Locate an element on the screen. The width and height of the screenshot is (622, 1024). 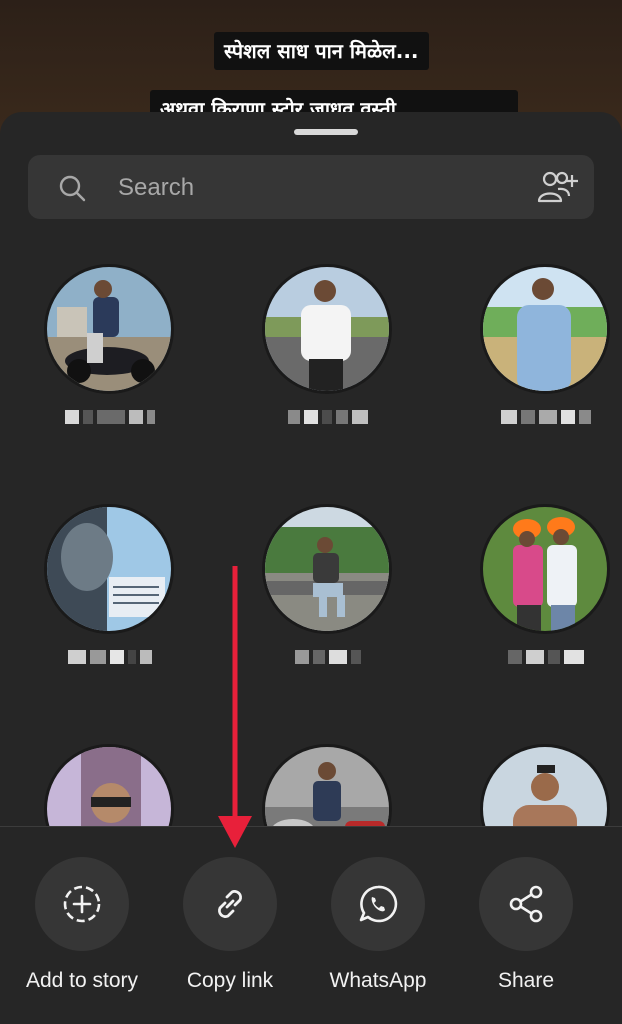
copy-link-button: Copy link is located at coordinates (230, 925).